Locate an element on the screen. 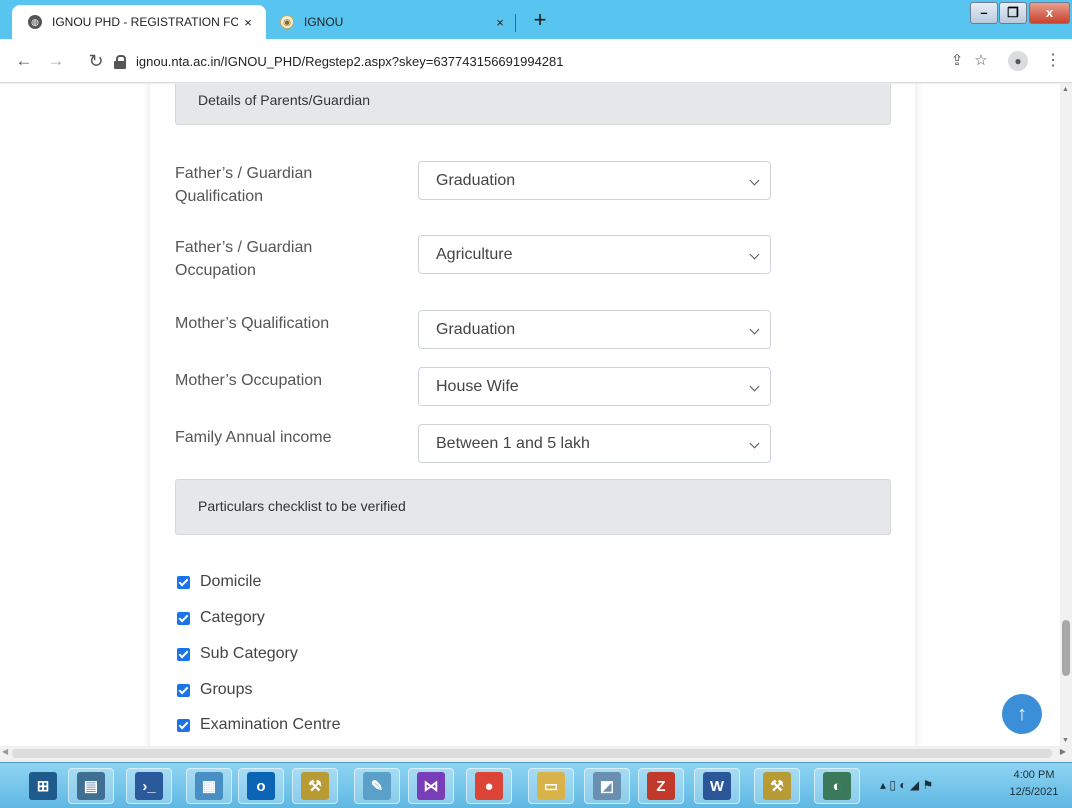 The height and width of the screenshot is (808, 1072). tab-ignou: ◉ IGNOU × is located at coordinates (394, 22).